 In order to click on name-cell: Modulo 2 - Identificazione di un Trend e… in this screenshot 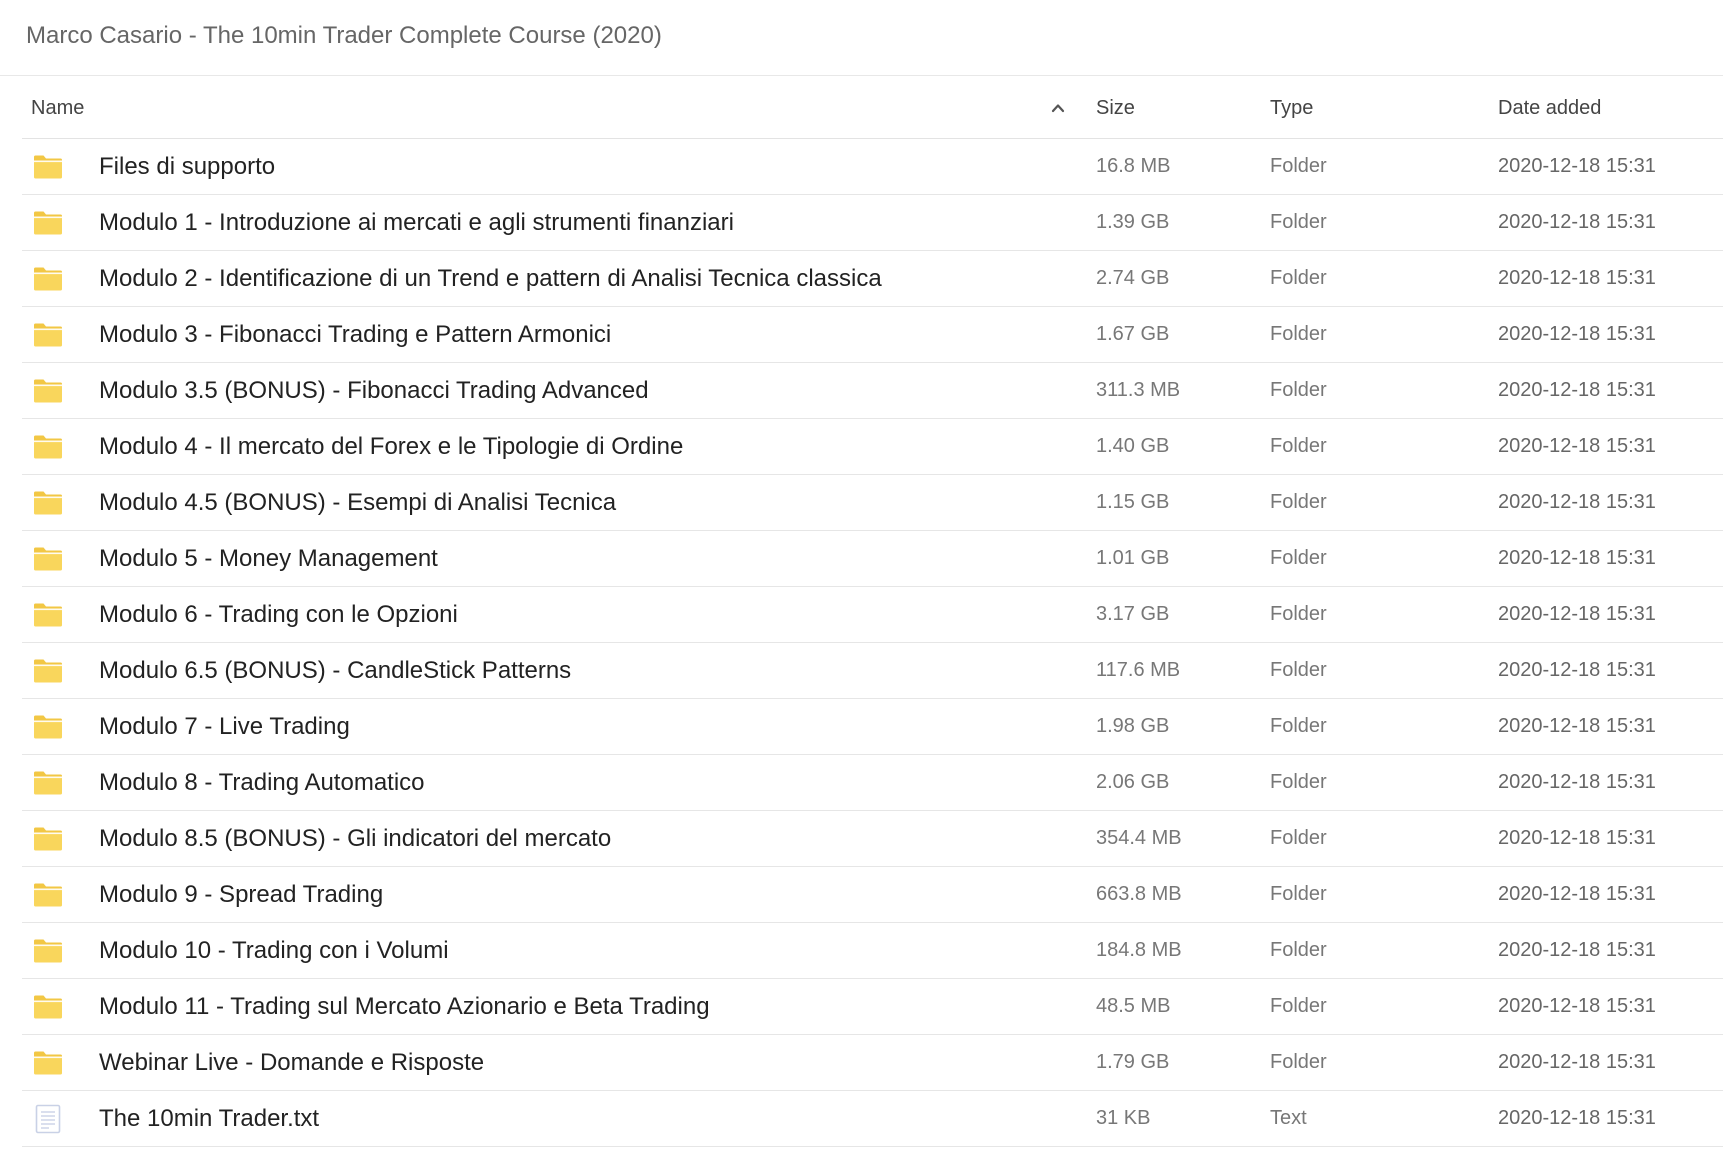, I will do `click(559, 279)`.